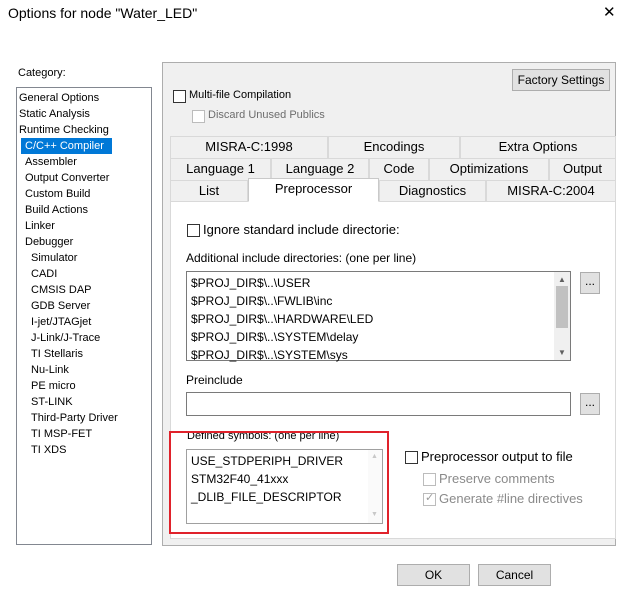  What do you see at coordinates (433, 575) in the screenshot?
I see `ok-button: OK` at bounding box center [433, 575].